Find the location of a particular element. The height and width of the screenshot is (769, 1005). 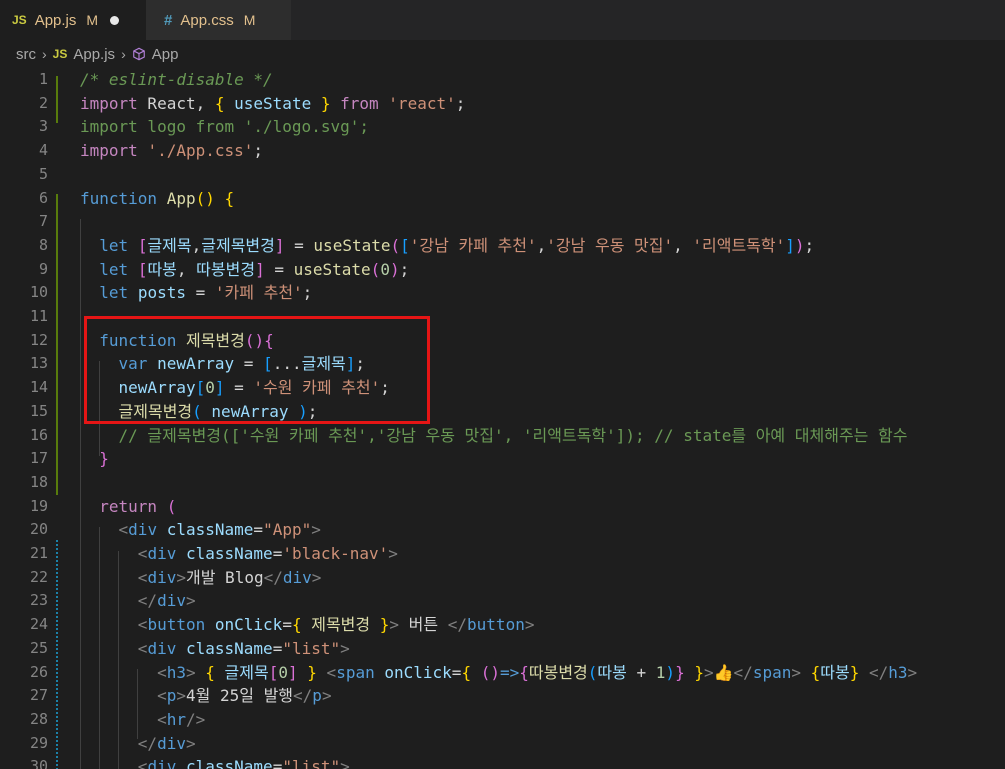

breadcrumb-file: App.js is located at coordinates (94, 54).